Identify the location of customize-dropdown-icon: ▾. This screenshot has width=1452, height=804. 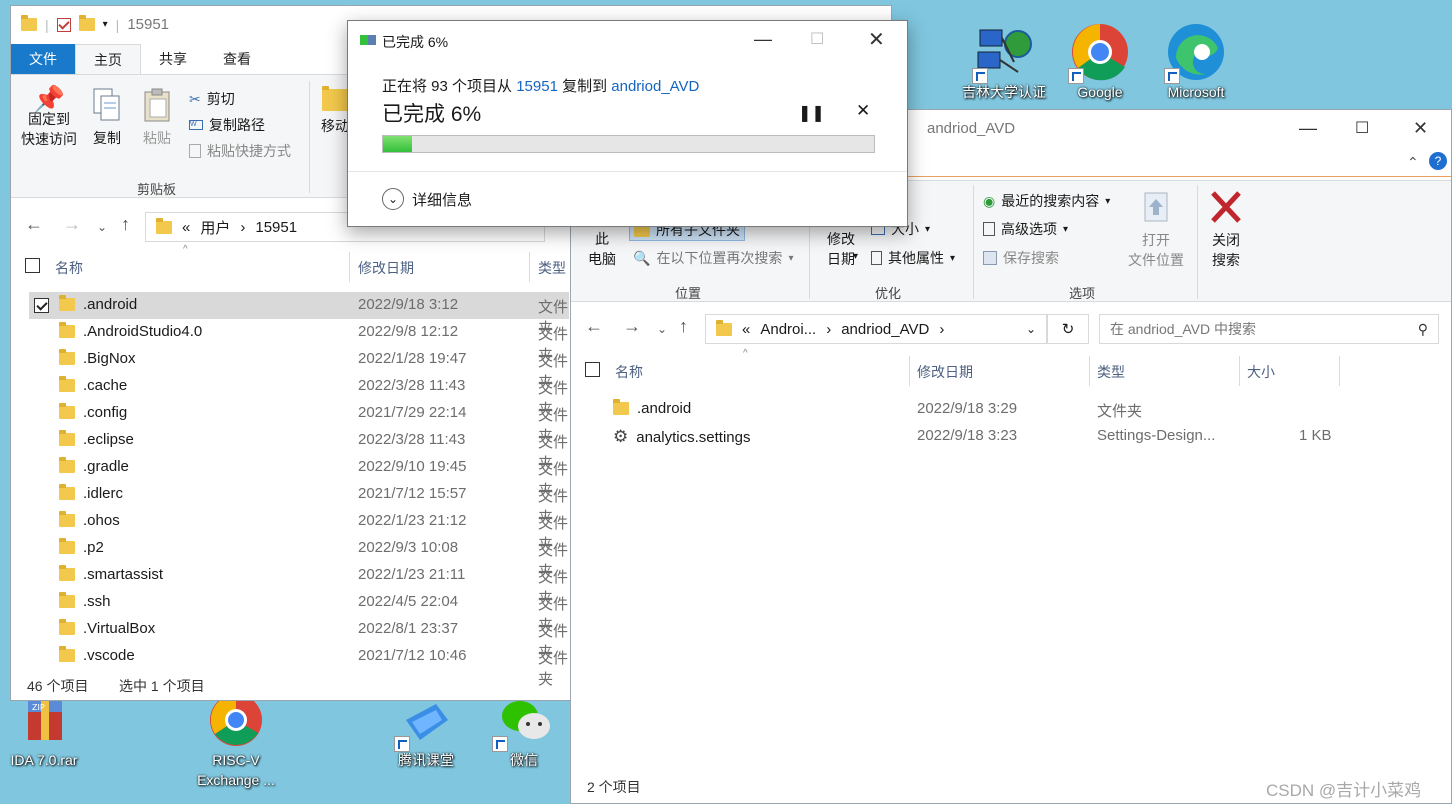
(105, 24).